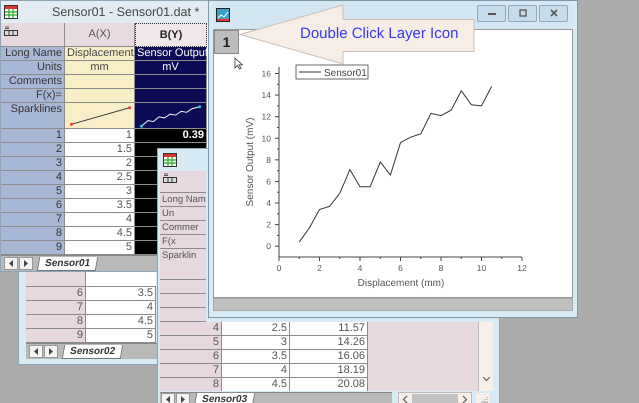 The image size is (639, 403). What do you see at coordinates (329, 329) in the screenshot?
I see `table-cell: 11.57` at bounding box center [329, 329].